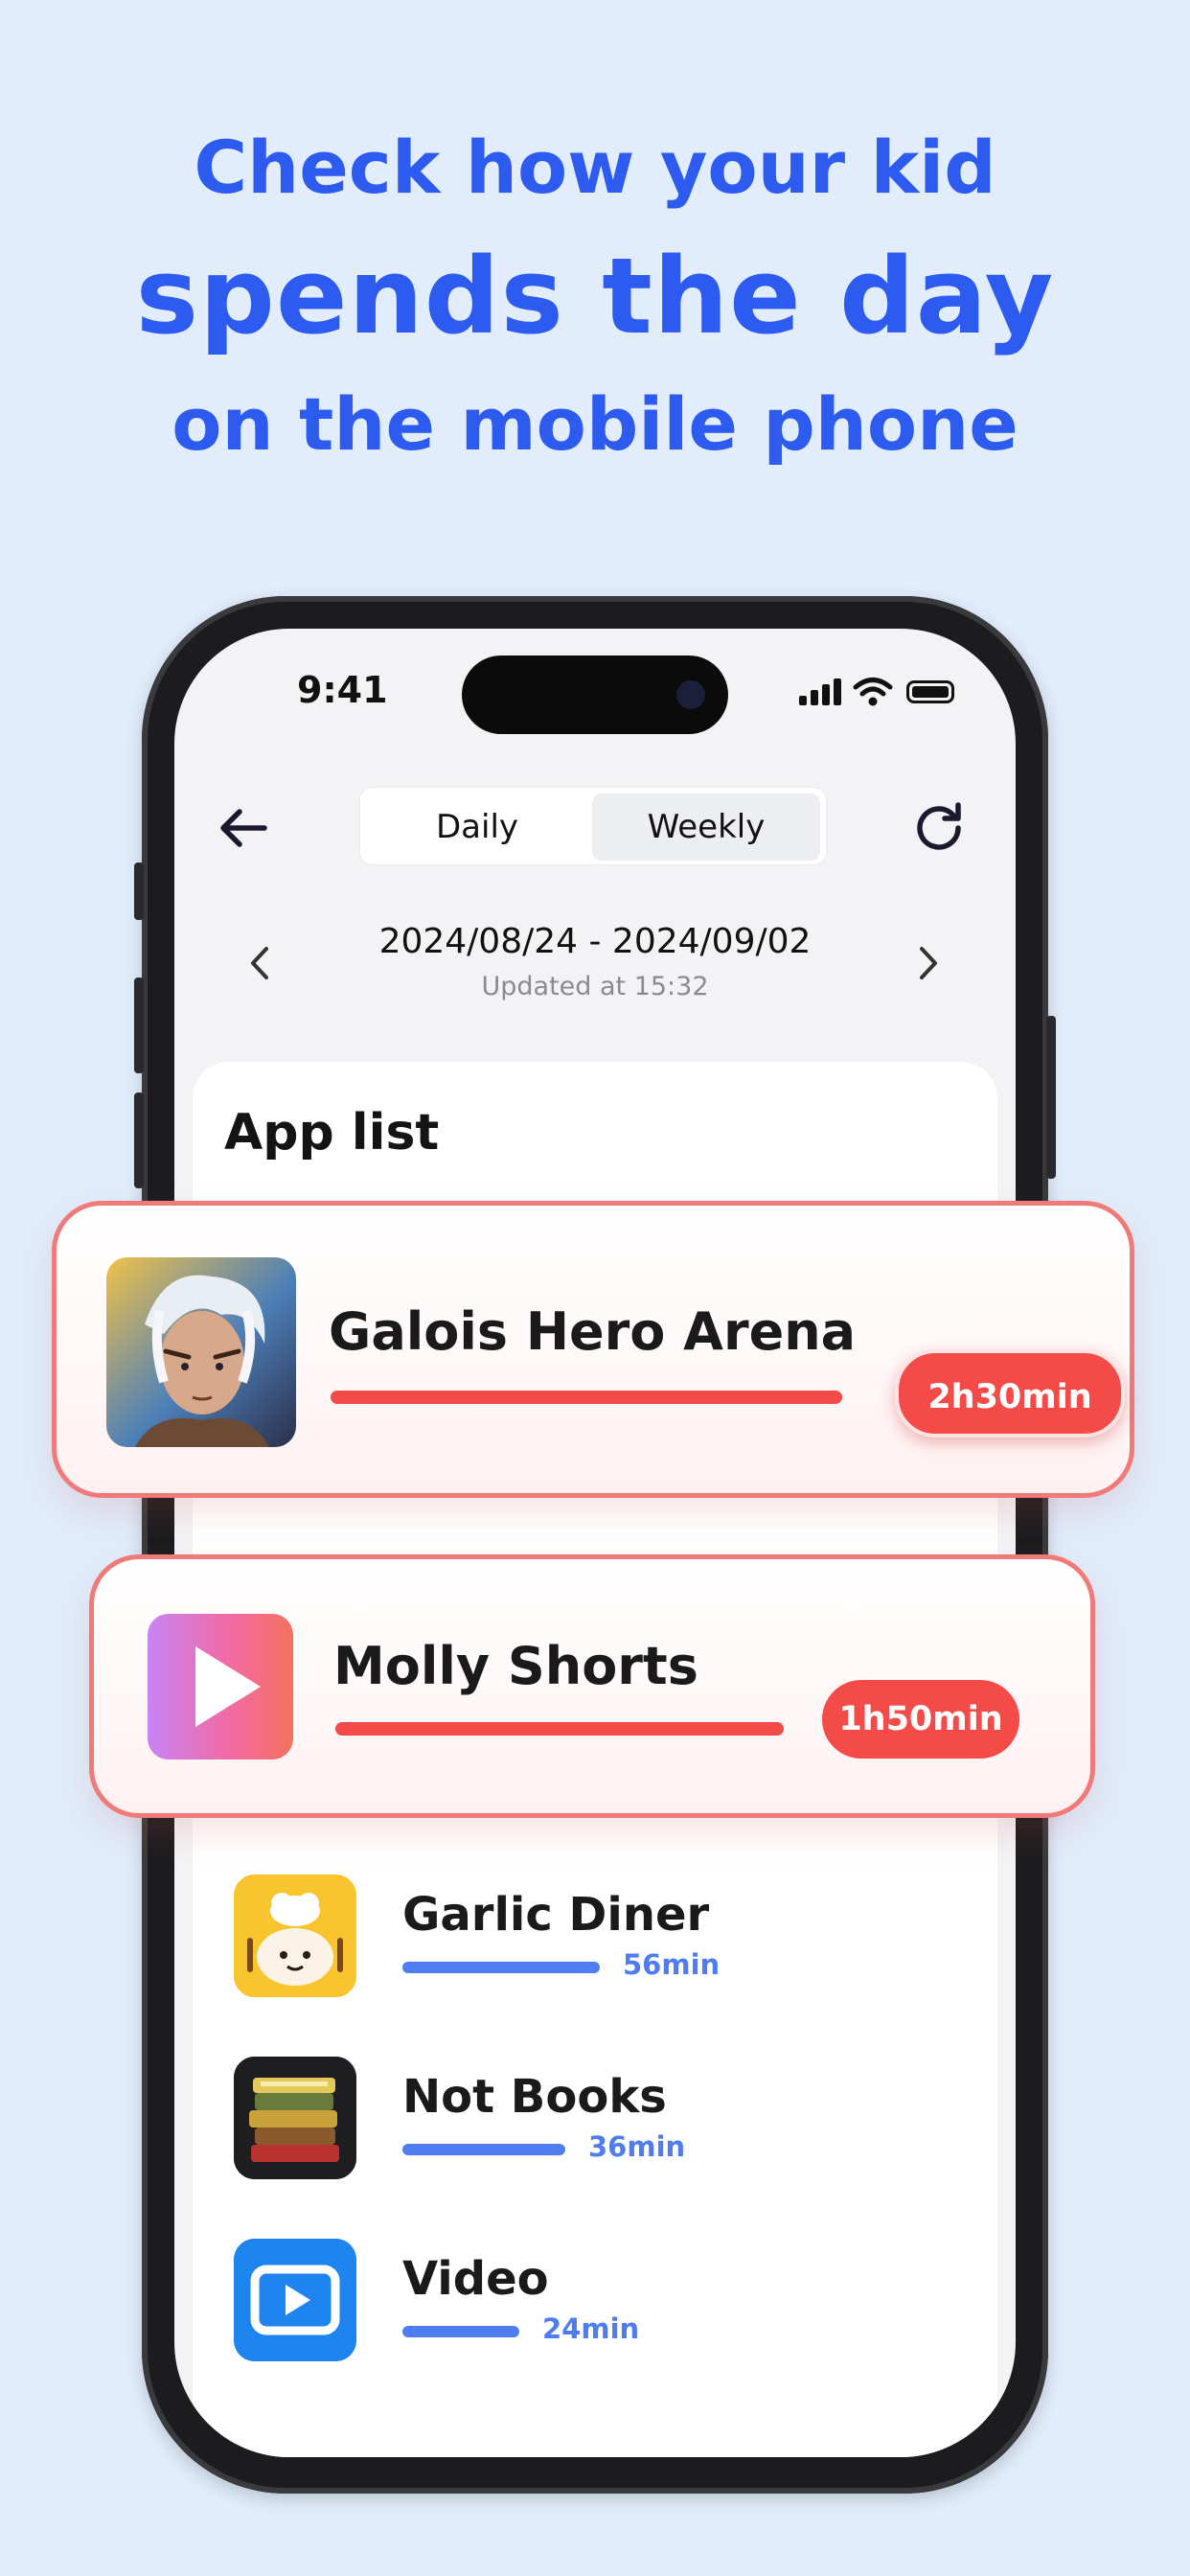 Image resolution: width=1190 pixels, height=2576 pixels. I want to click on status-icons, so click(876, 692).